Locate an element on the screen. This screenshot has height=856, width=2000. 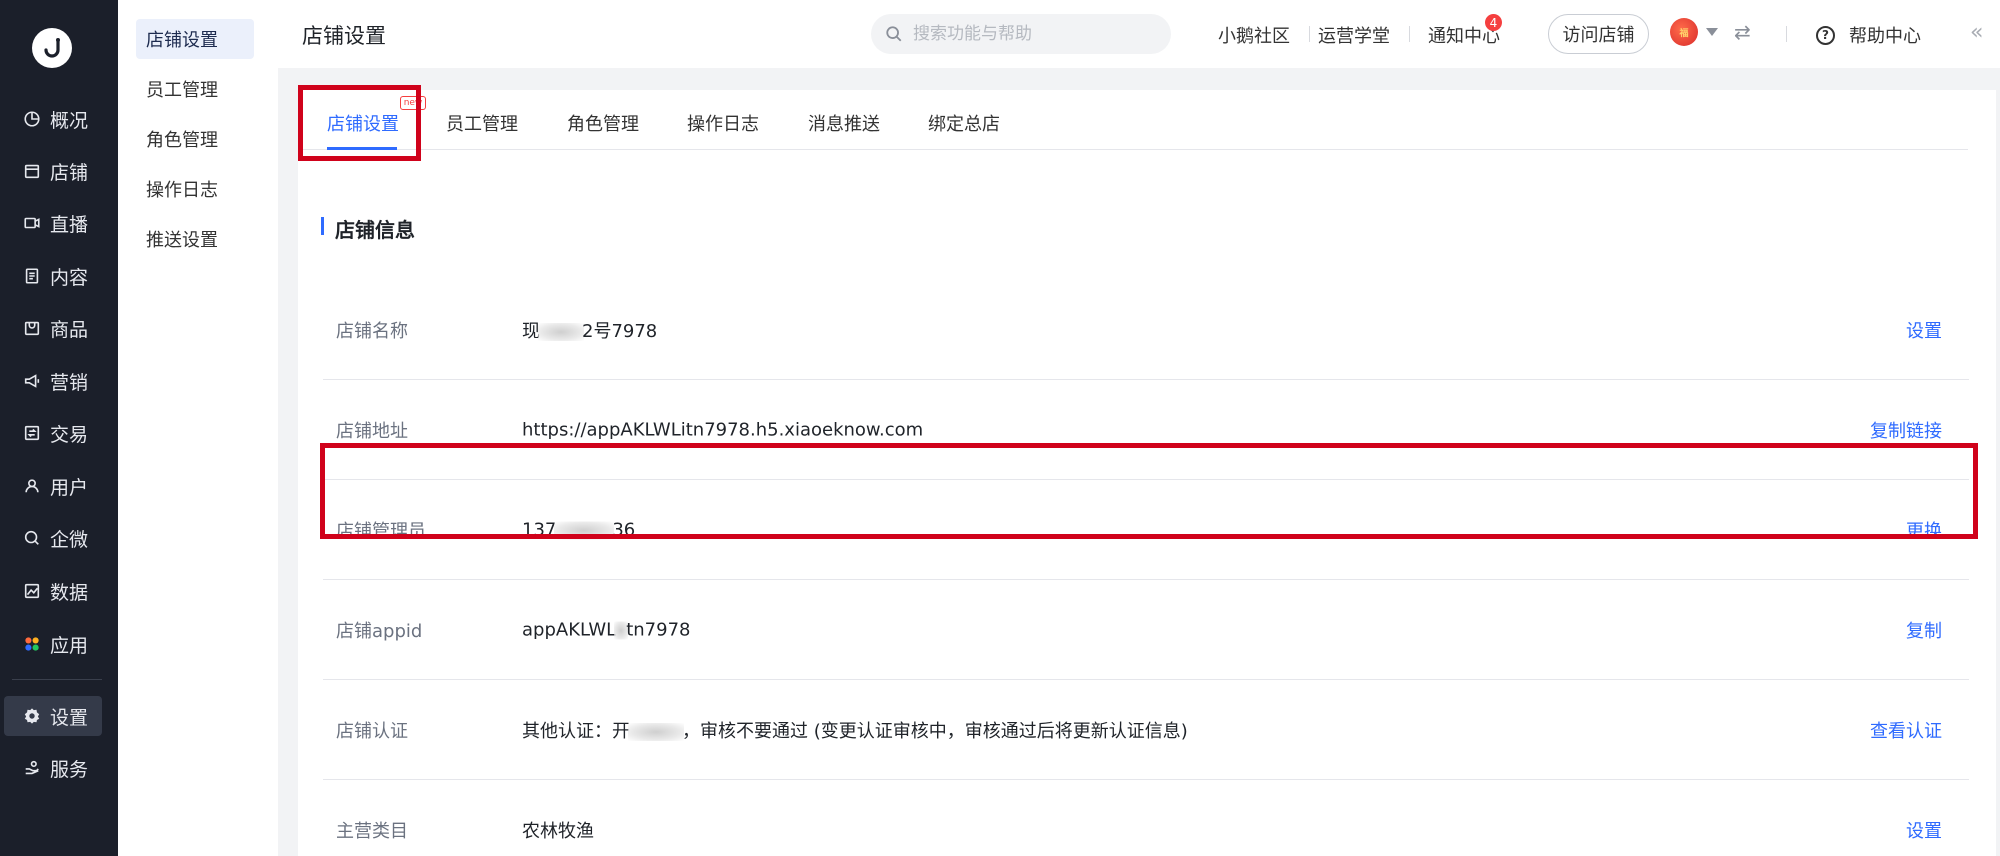
row-label: 主营类目 is located at coordinates (372, 831).